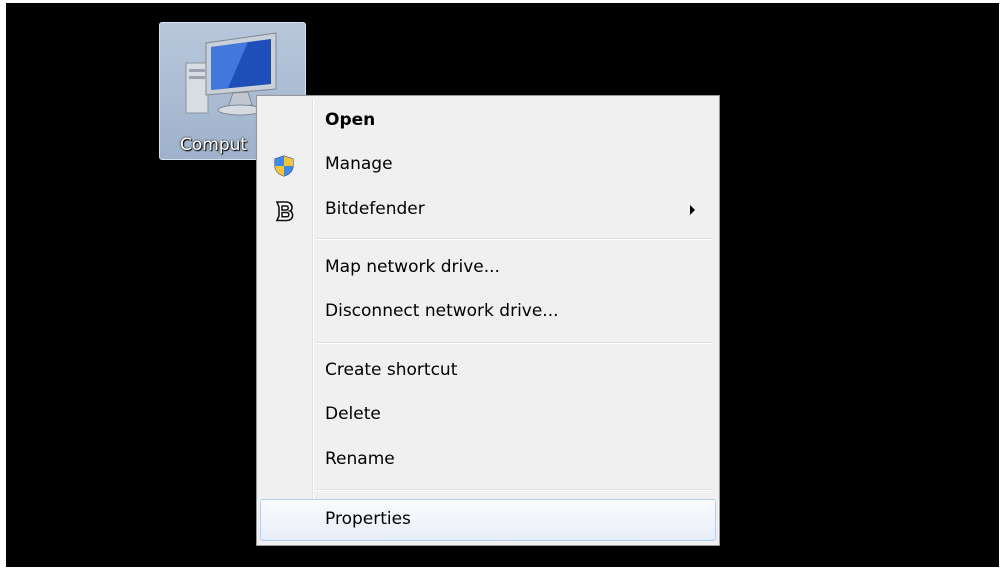 This screenshot has width=1007, height=573. What do you see at coordinates (488, 520) in the screenshot?
I see `menu-item-properties: Properties` at bounding box center [488, 520].